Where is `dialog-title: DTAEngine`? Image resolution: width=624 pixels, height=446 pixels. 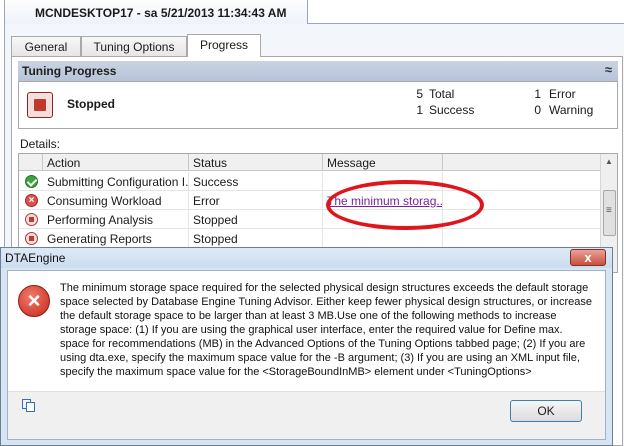
dialog-title: DTAEngine is located at coordinates (35, 258).